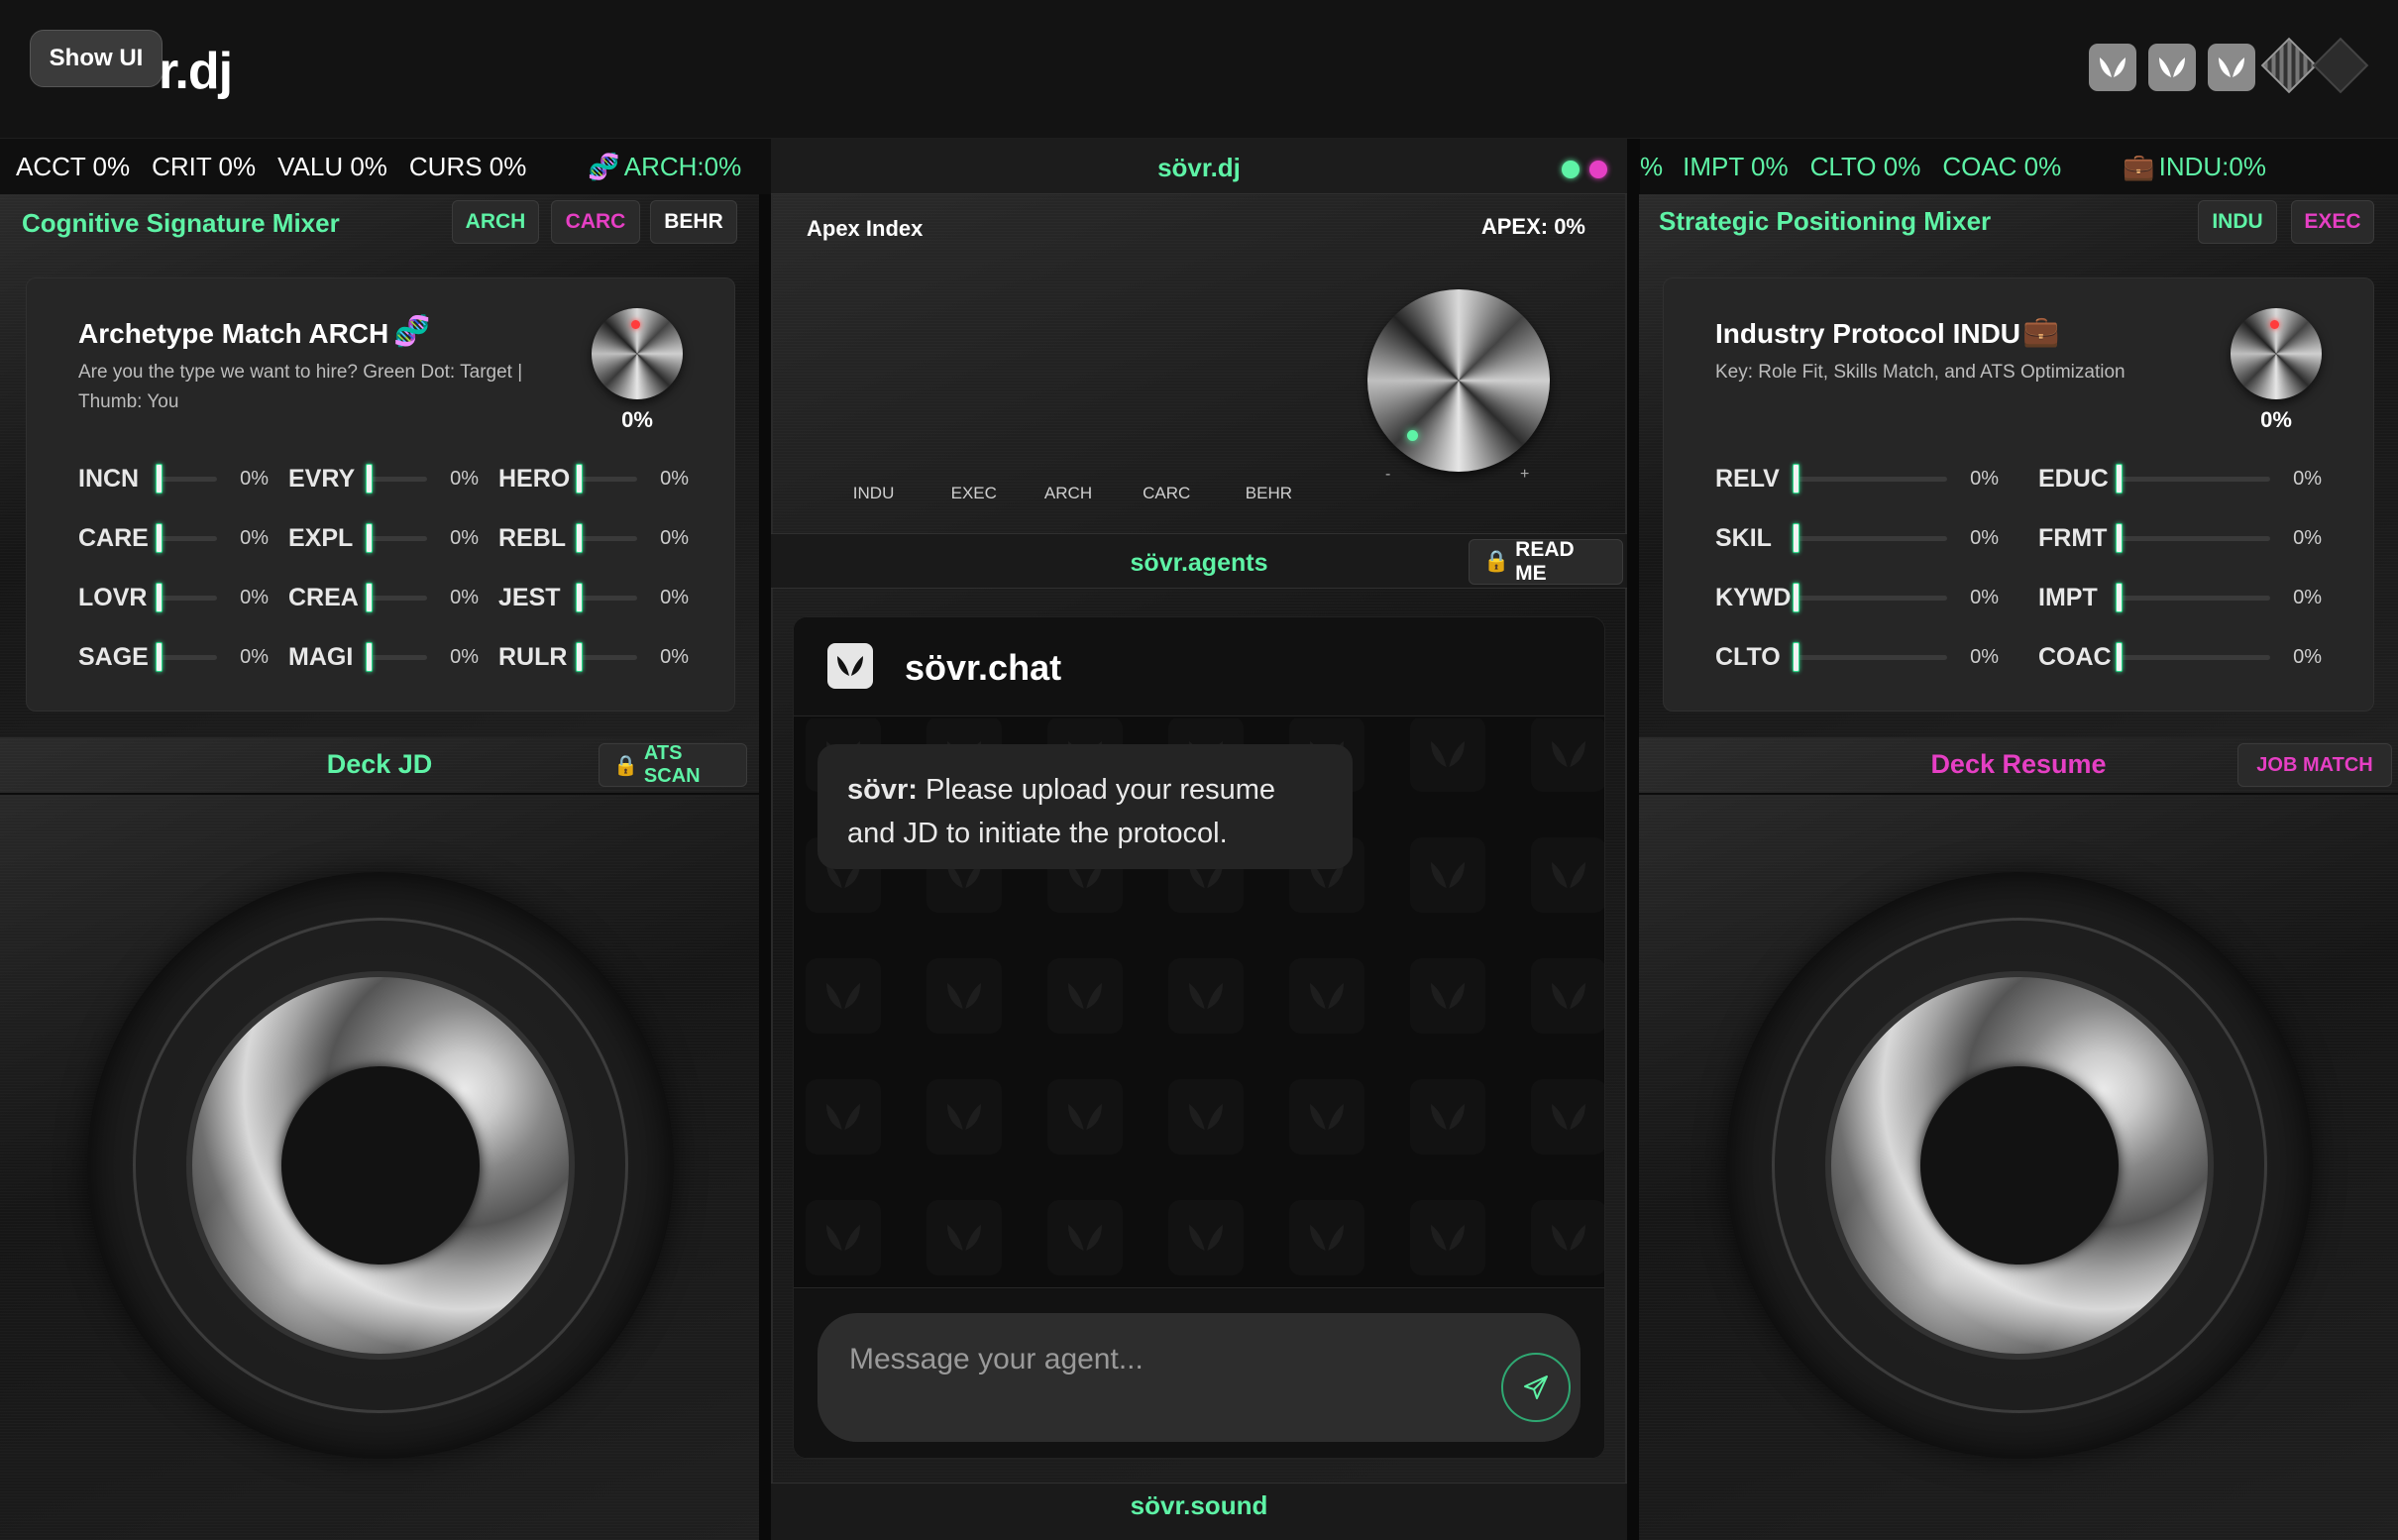 The width and height of the screenshot is (2398, 1540). I want to click on ticker-item: CRIT 0%, so click(204, 166).